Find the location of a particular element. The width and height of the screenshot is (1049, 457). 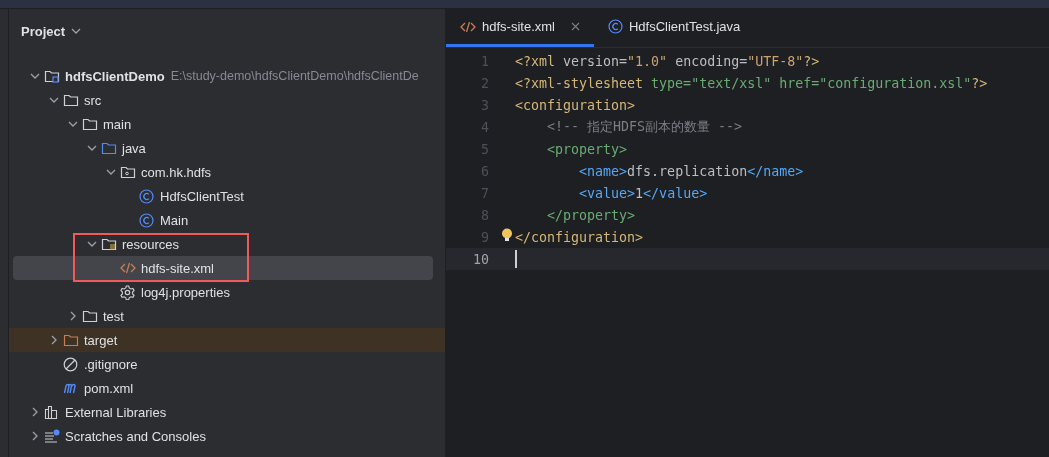

tree-item: java is located at coordinates (223, 148).